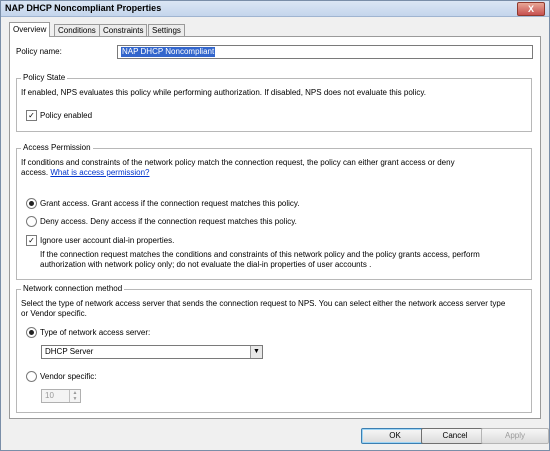  I want to click on nas-type-select: DHCP Server ▼, so click(152, 352).